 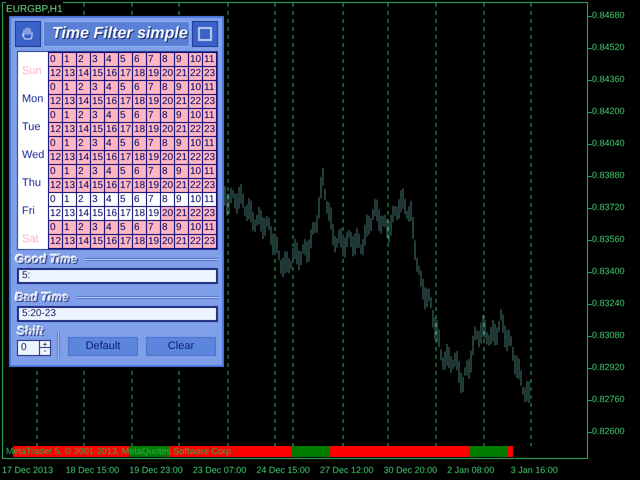 I want to click on clear-button: Clear, so click(x=181, y=346).